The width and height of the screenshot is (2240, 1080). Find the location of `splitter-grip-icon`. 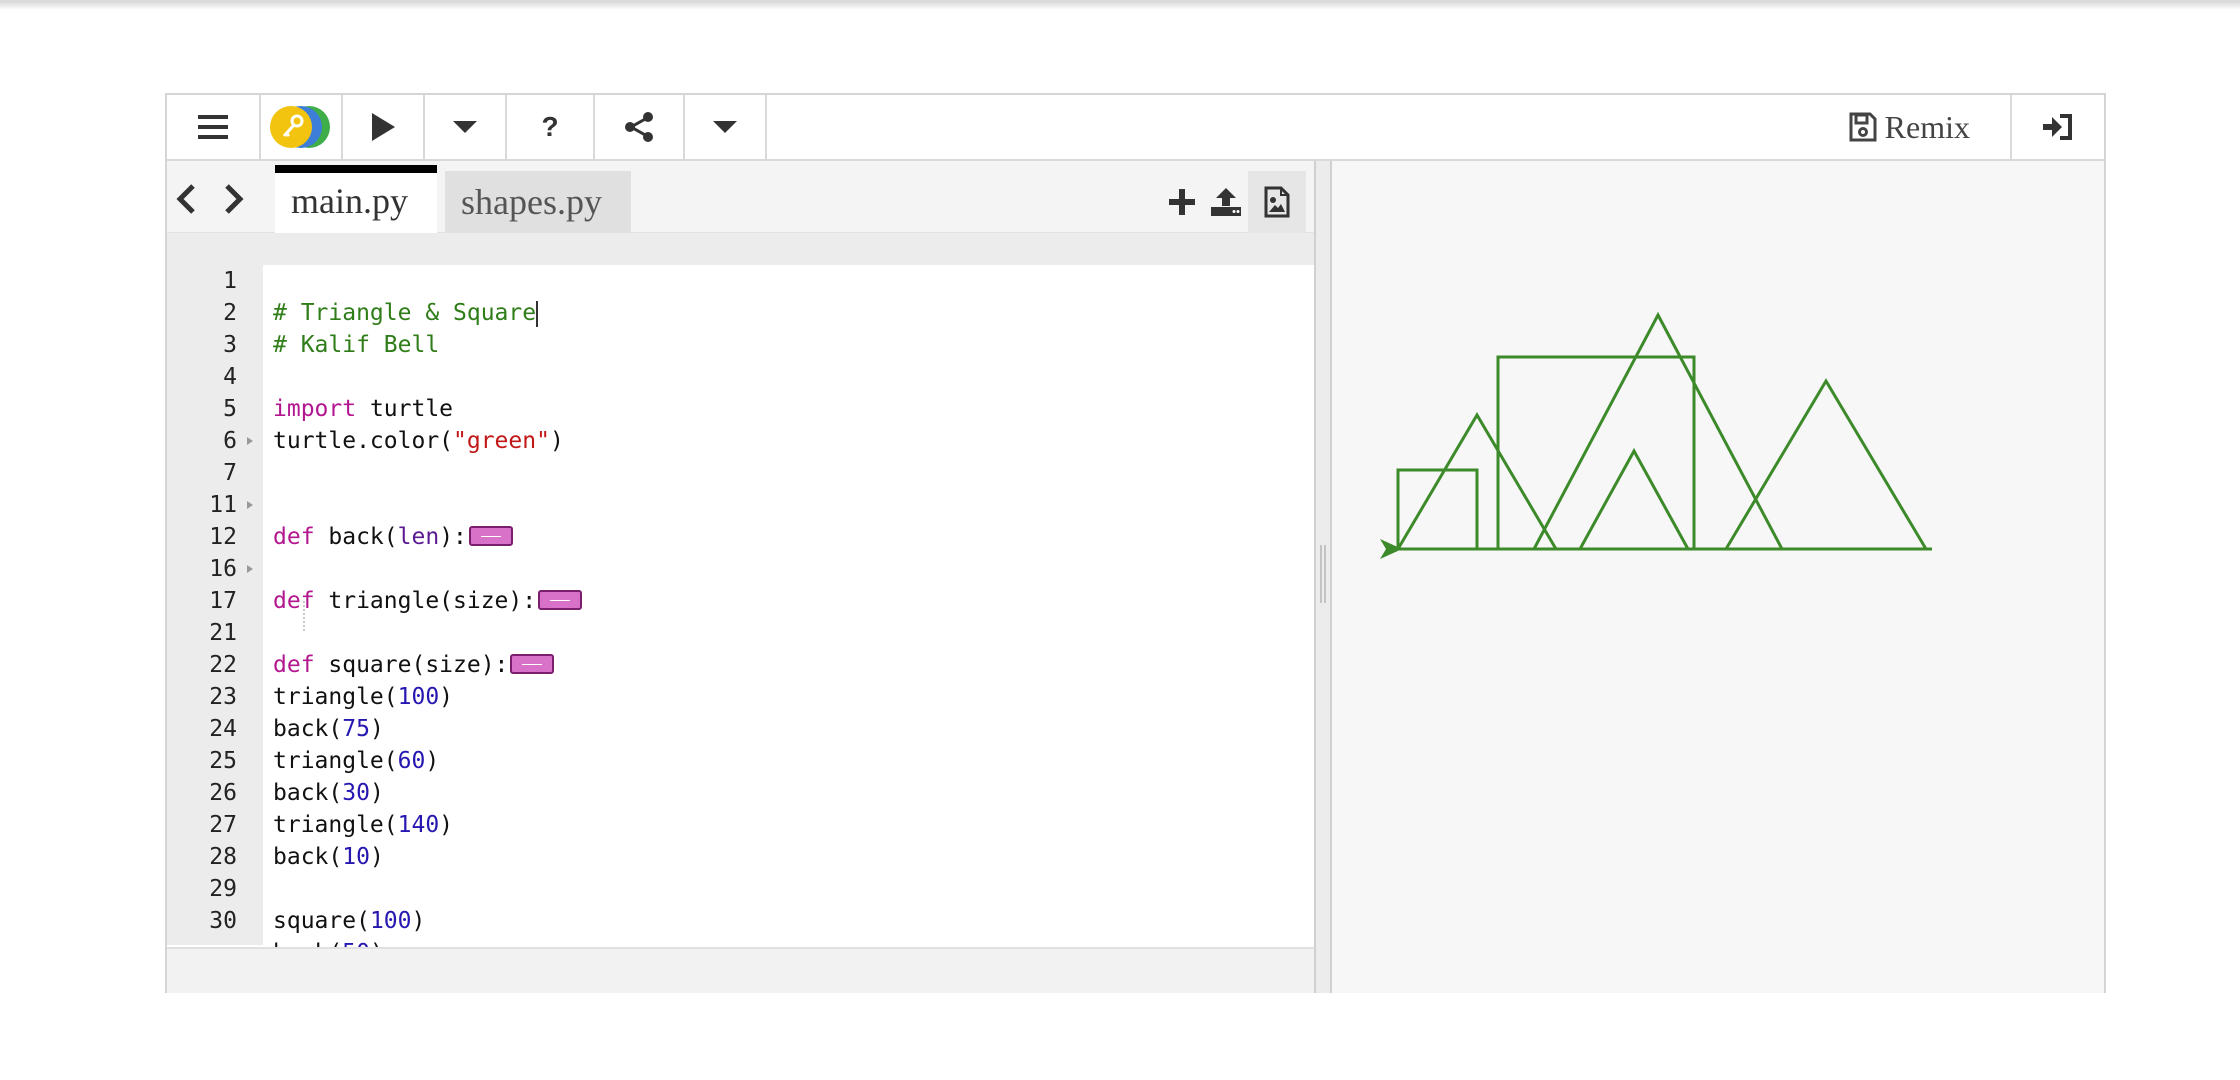

splitter-grip-icon is located at coordinates (1323, 574).